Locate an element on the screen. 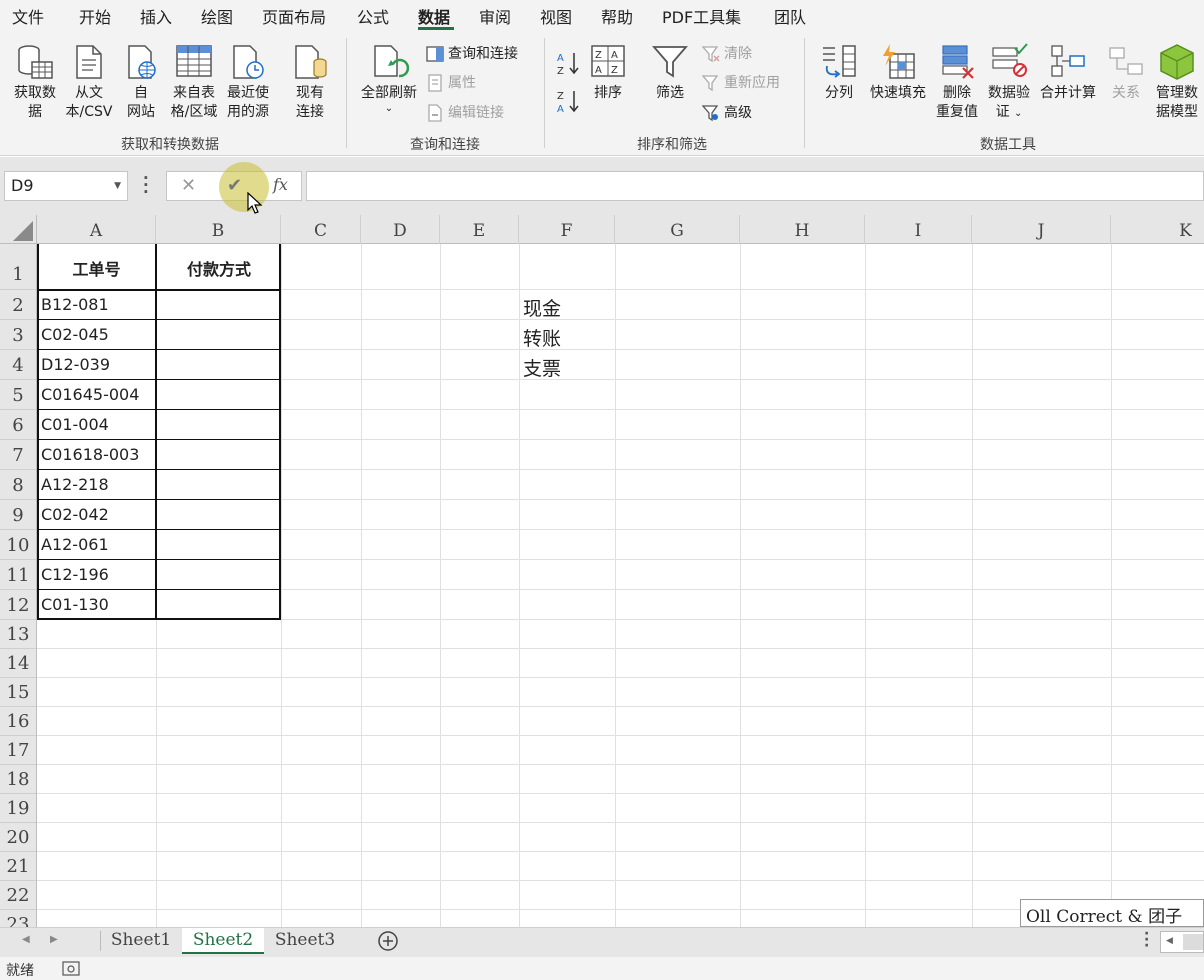 The image size is (1204, 980). horizontal-scrollbar: ◀ is located at coordinates (1182, 942).